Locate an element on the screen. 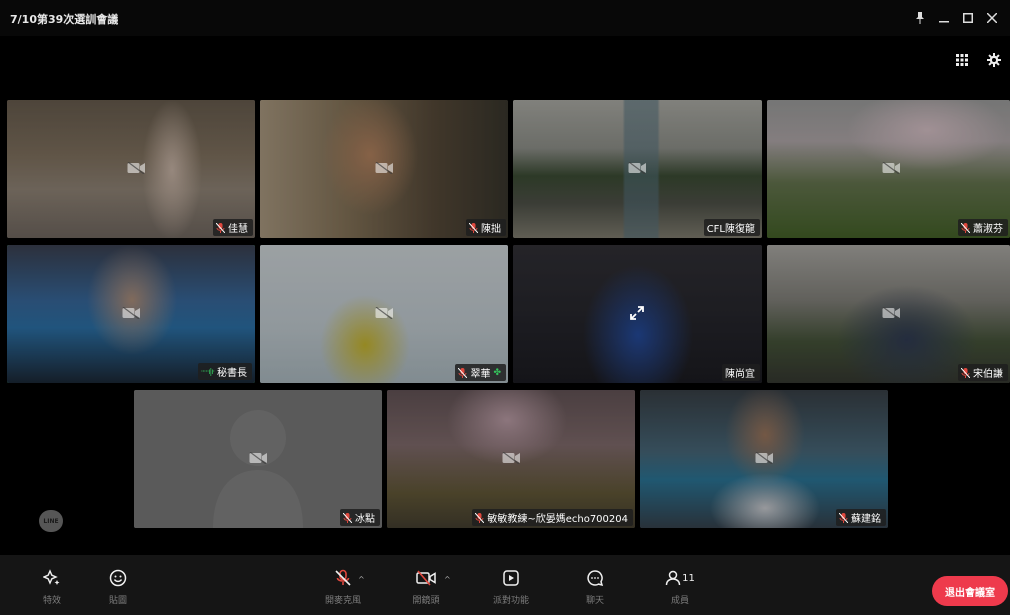  gear-icon is located at coordinates (994, 60).